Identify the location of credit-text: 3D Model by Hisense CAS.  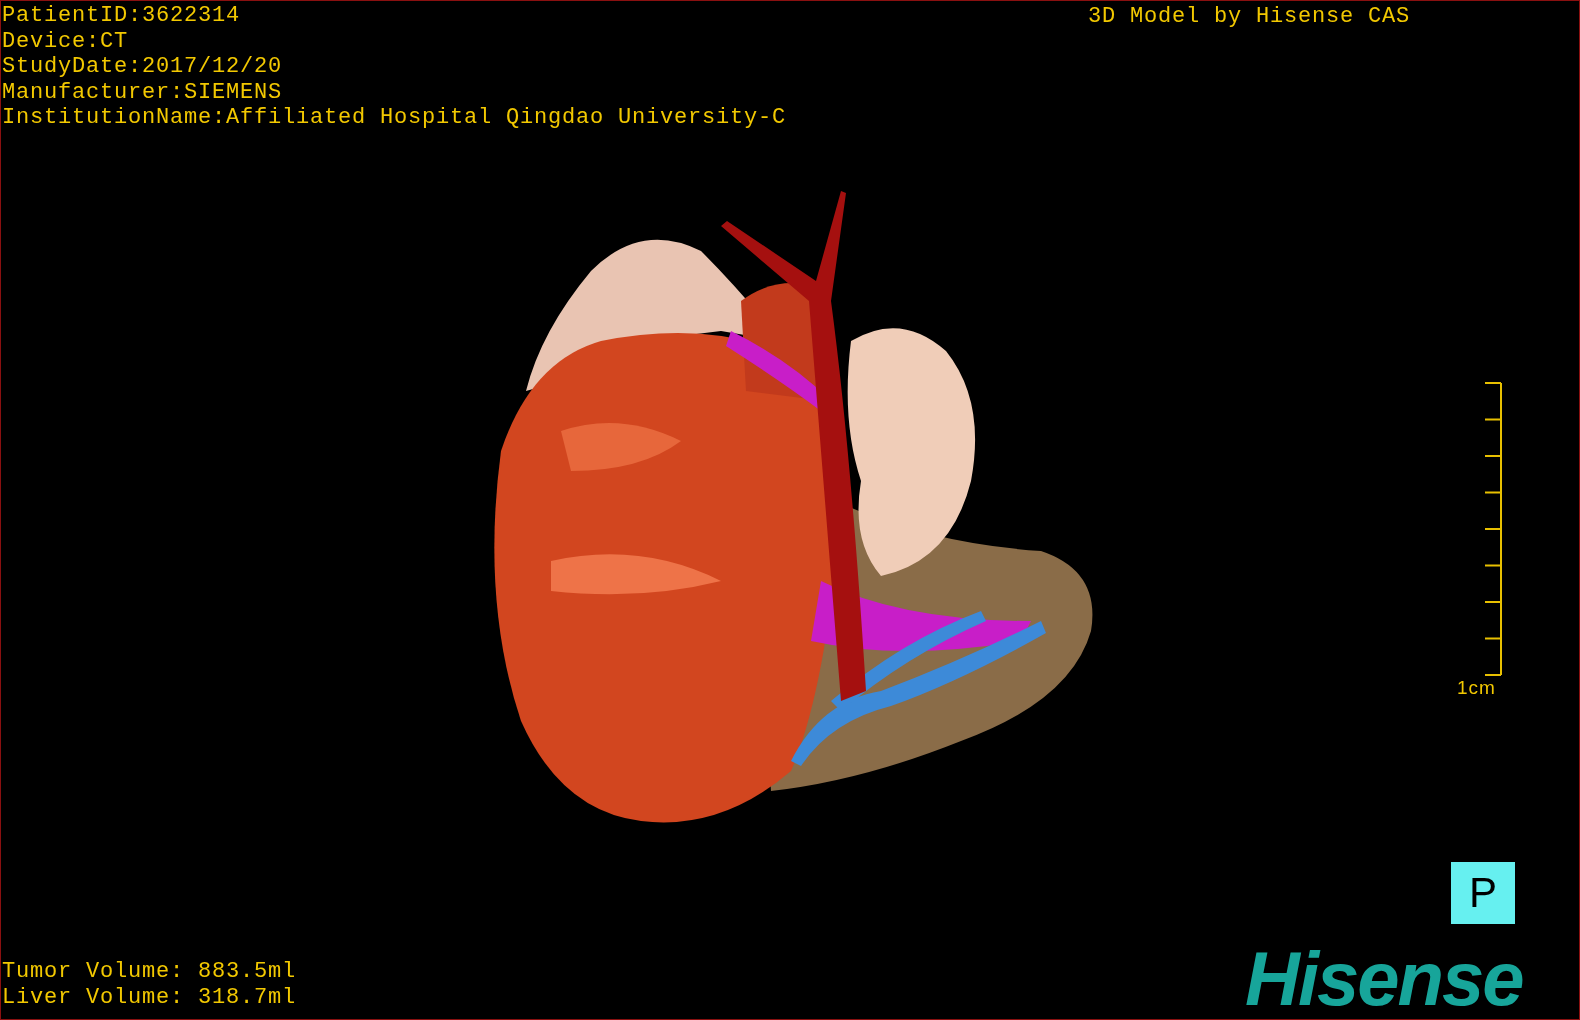
(1249, 17).